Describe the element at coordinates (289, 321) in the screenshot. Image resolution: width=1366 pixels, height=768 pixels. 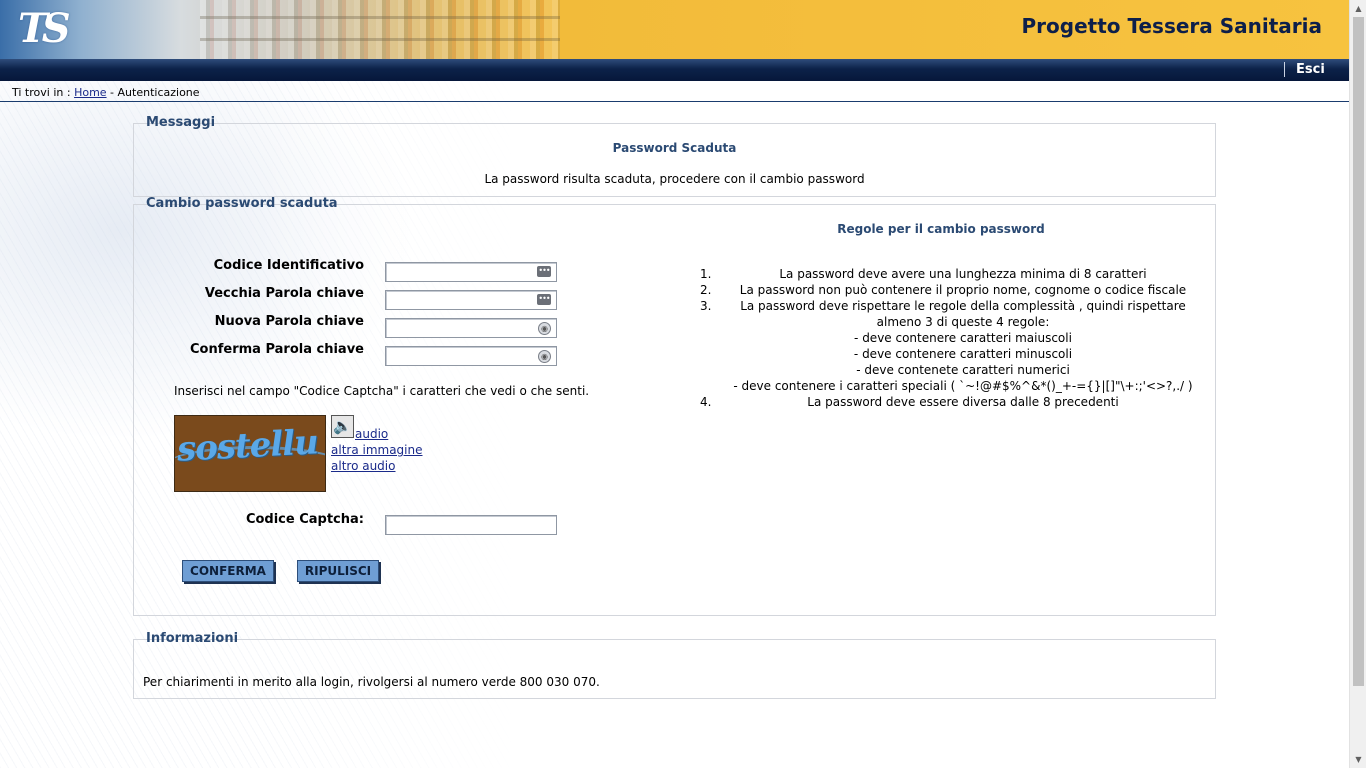
I see `nuova-parola-chiave-label: Nuova Parola chiave` at that location.